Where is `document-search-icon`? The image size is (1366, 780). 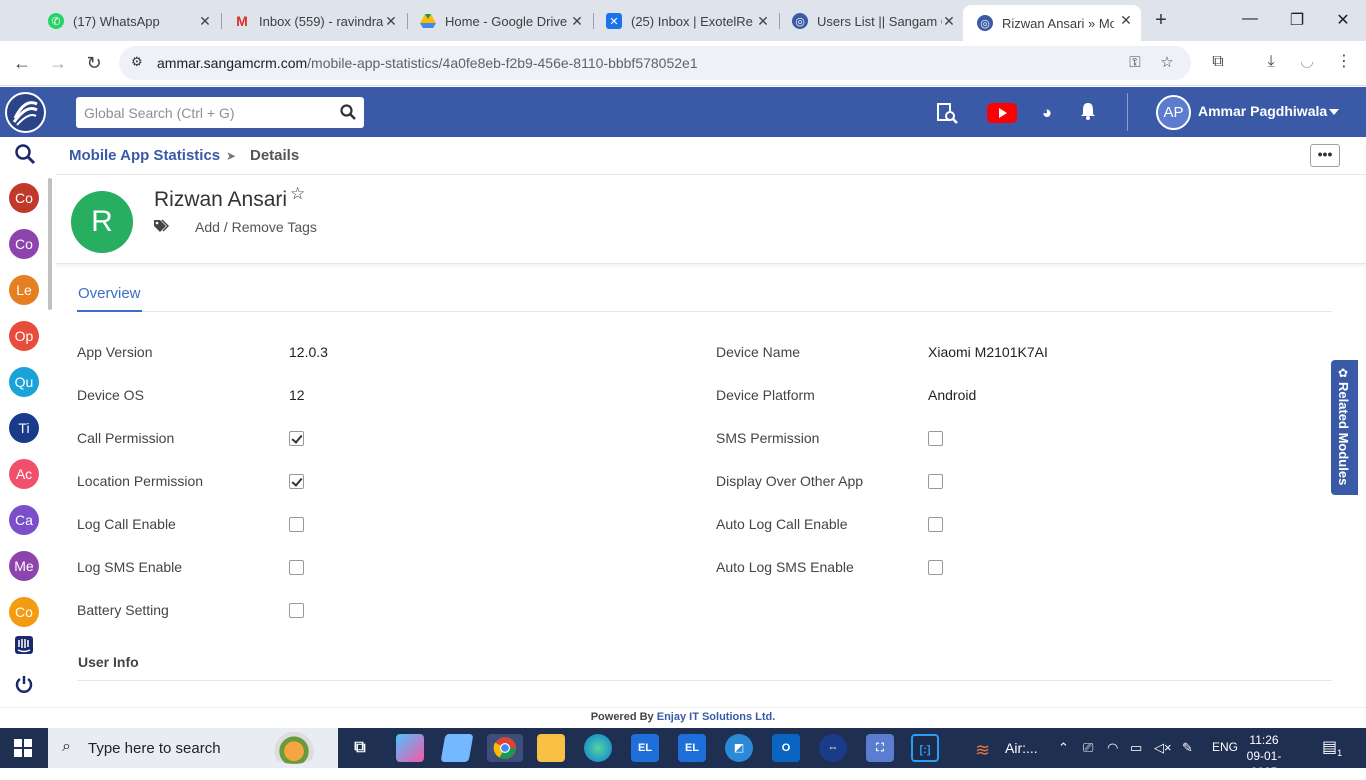
document-search-icon is located at coordinates (947, 113).